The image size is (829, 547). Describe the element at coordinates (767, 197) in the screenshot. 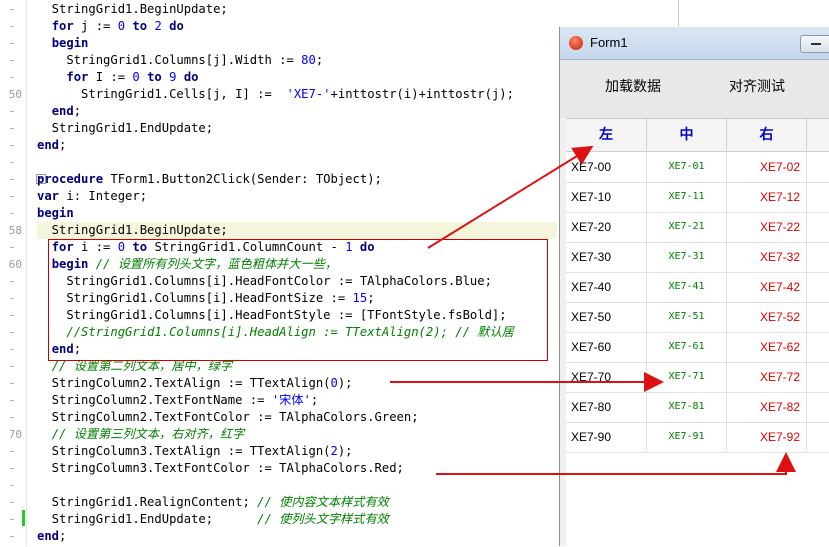

I see `grid-cell: XE7-12` at that location.